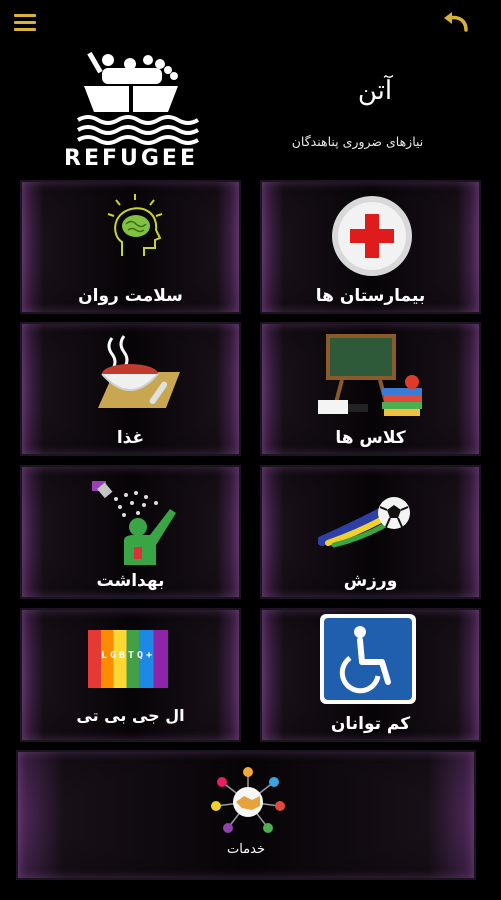 This screenshot has height=900, width=501. What do you see at coordinates (246, 849) in the screenshot?
I see `tile-label: خدمات` at bounding box center [246, 849].